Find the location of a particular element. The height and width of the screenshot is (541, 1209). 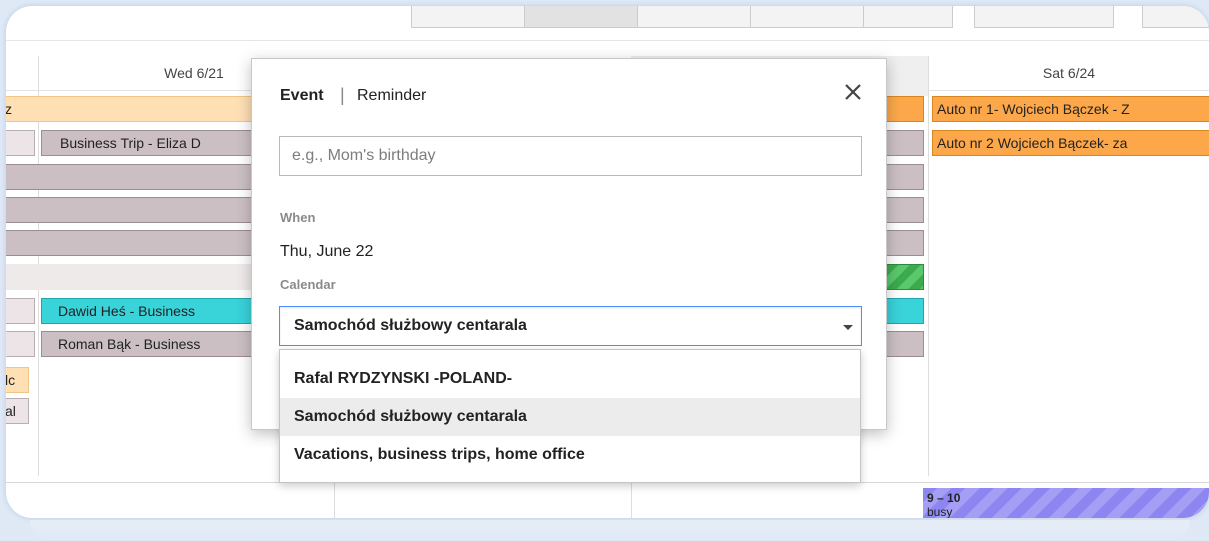

when-value: Thu, June 22 is located at coordinates (327, 251).